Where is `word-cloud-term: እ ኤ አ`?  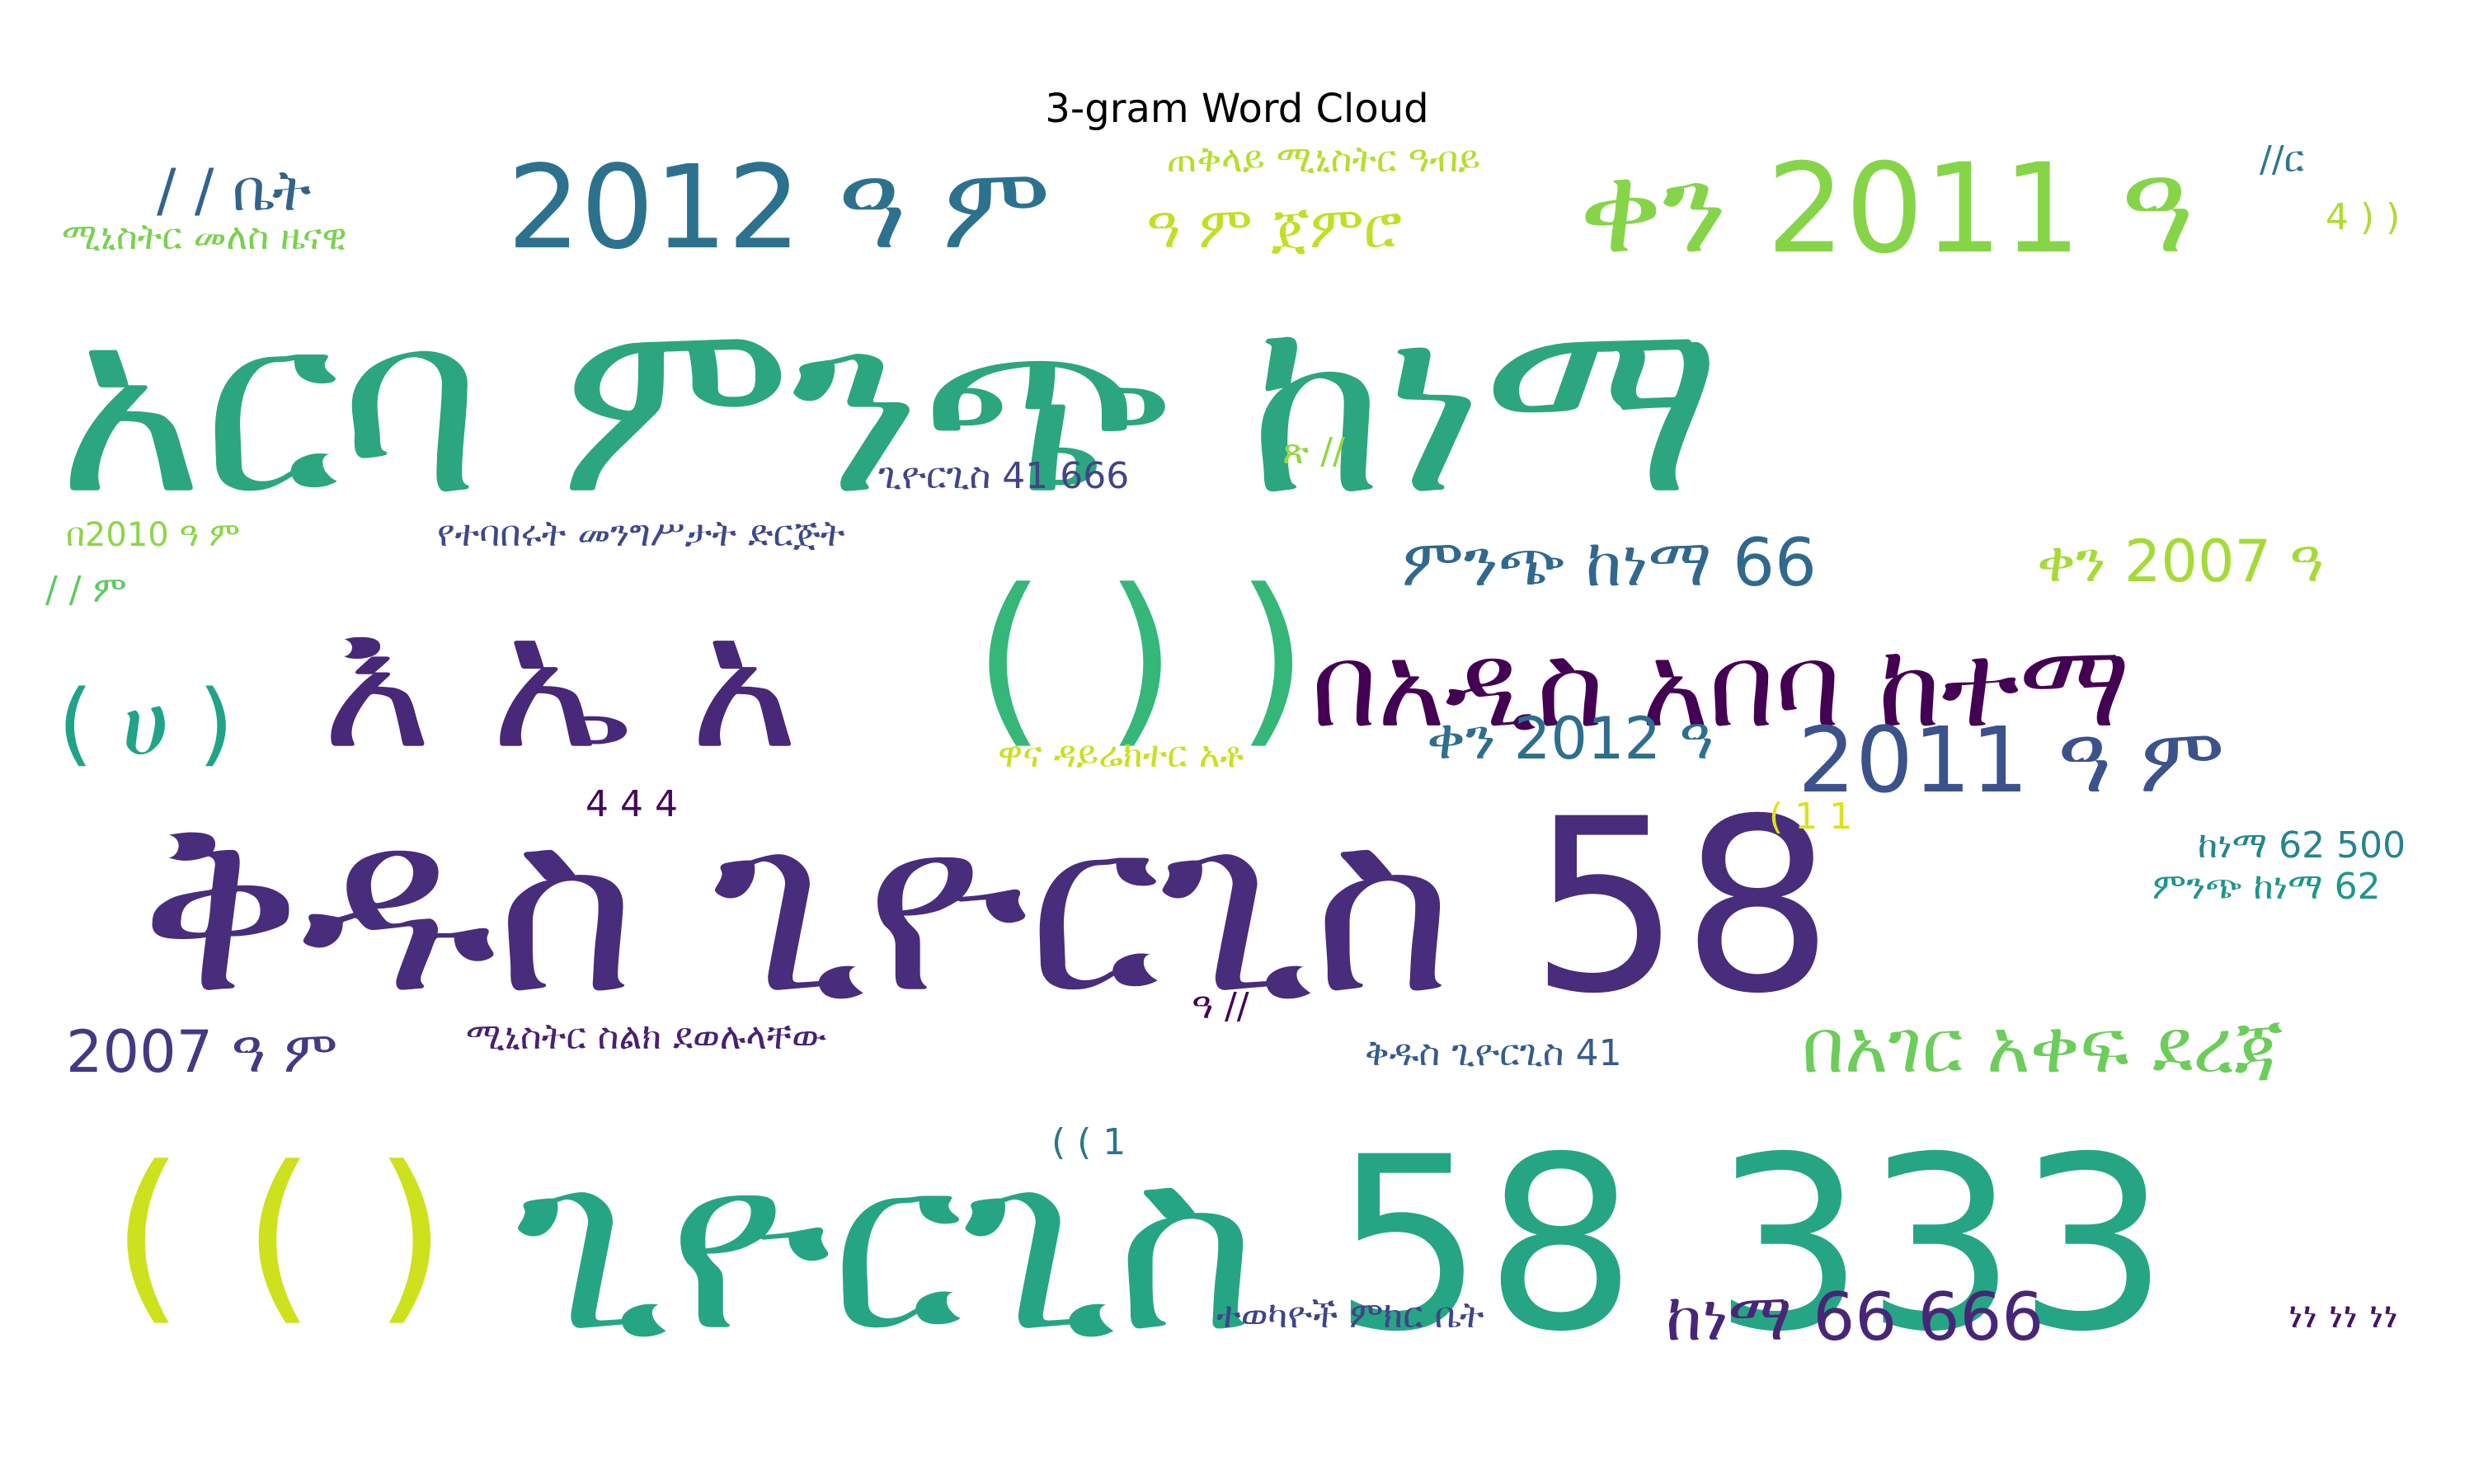 word-cloud-term: እ ኤ አ is located at coordinates (560, 683).